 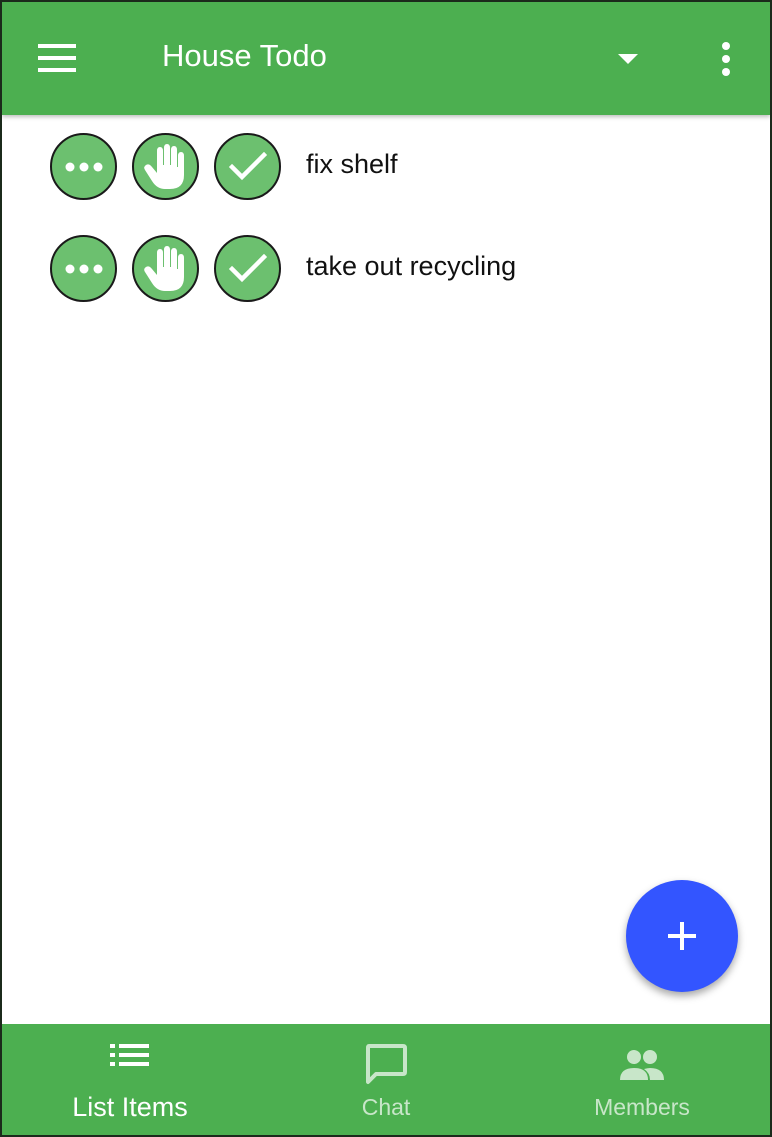 I want to click on people-icon, so click(x=642, y=1065).